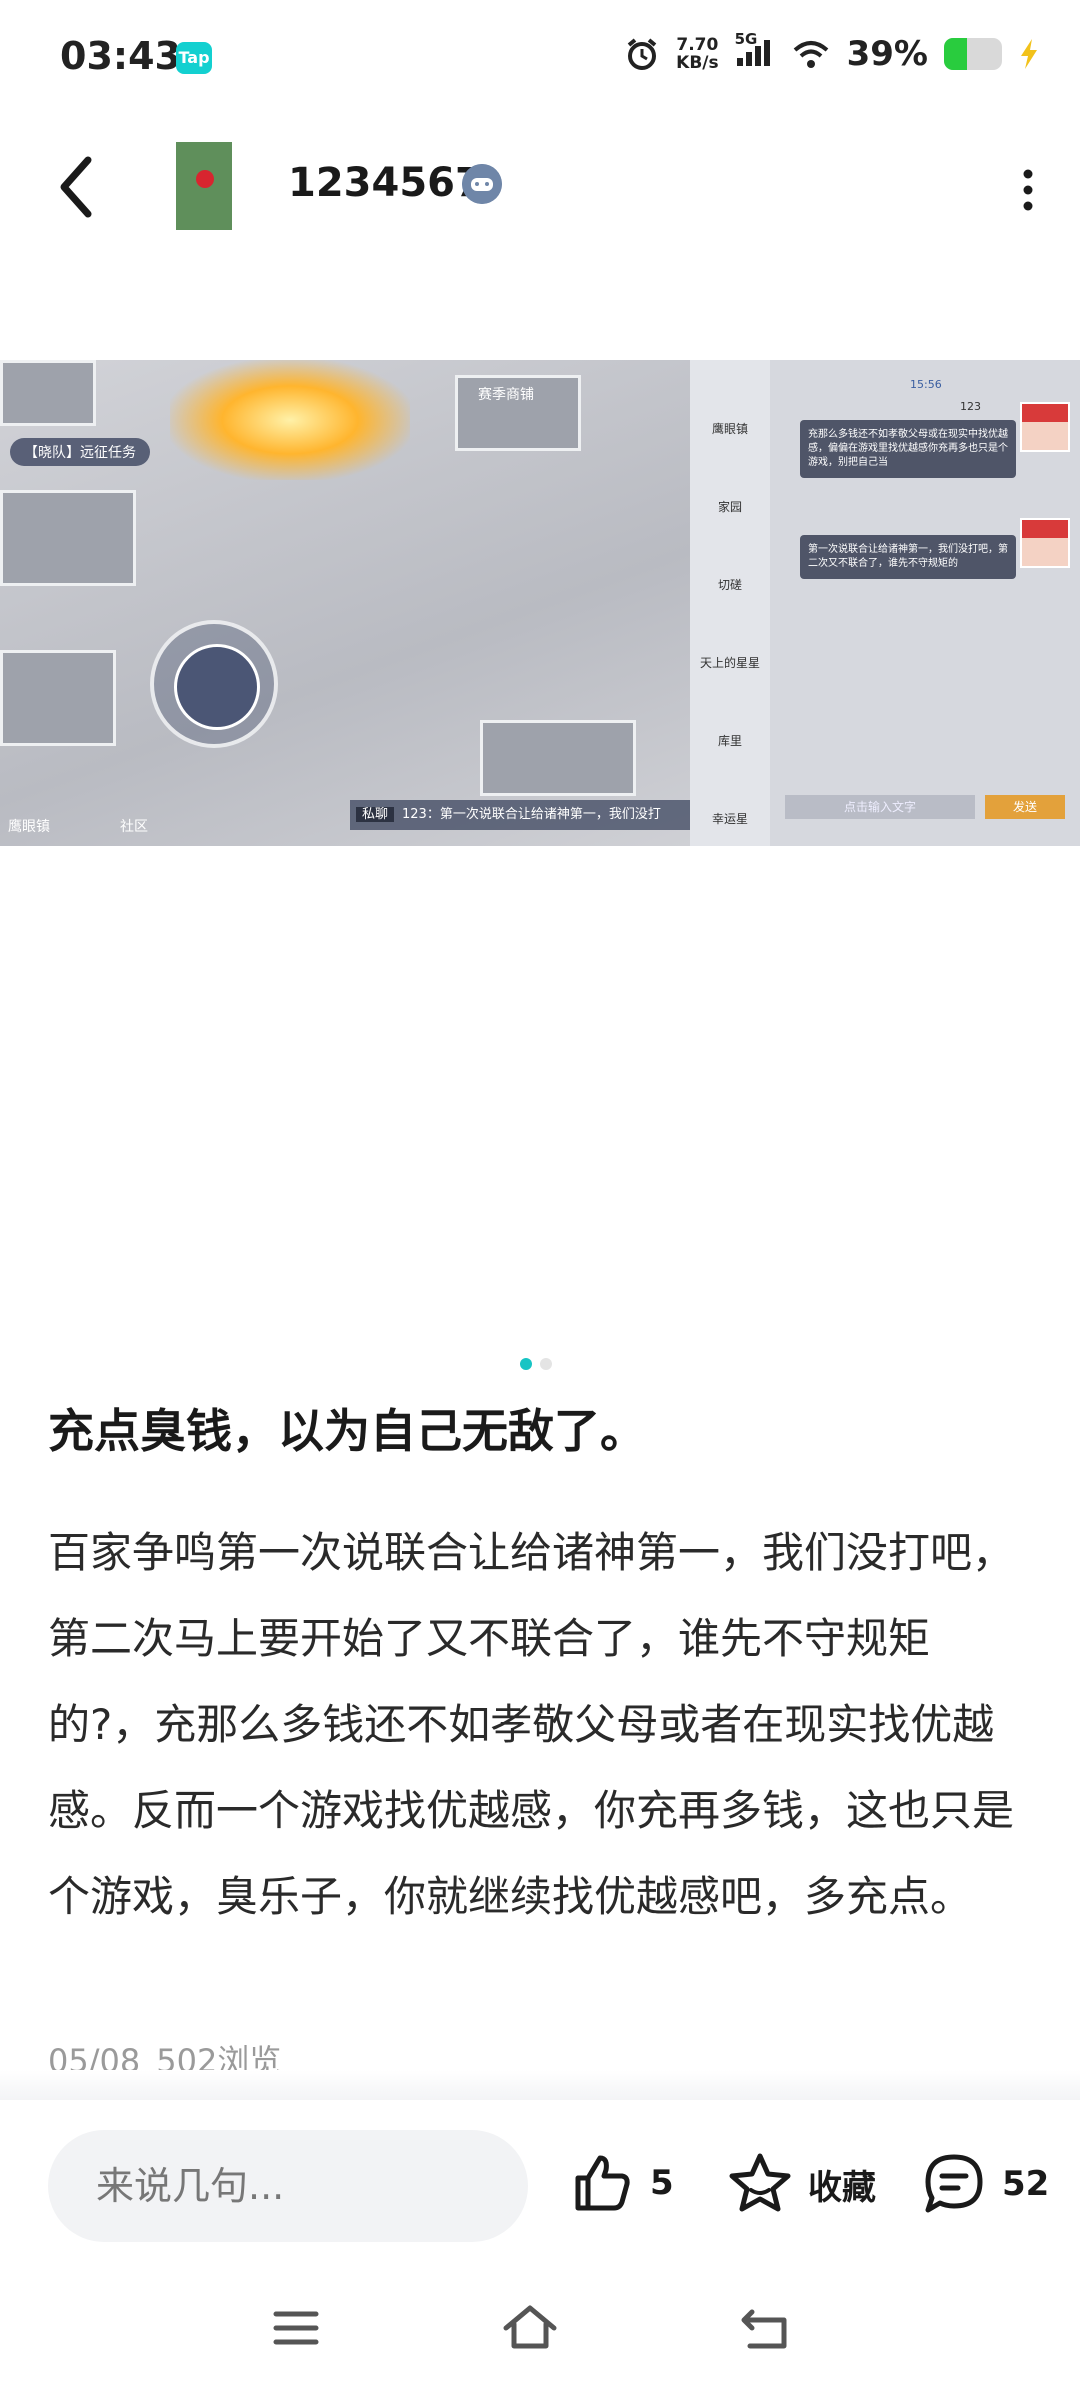  I want to click on chat-player-1: 123, so click(970, 406).